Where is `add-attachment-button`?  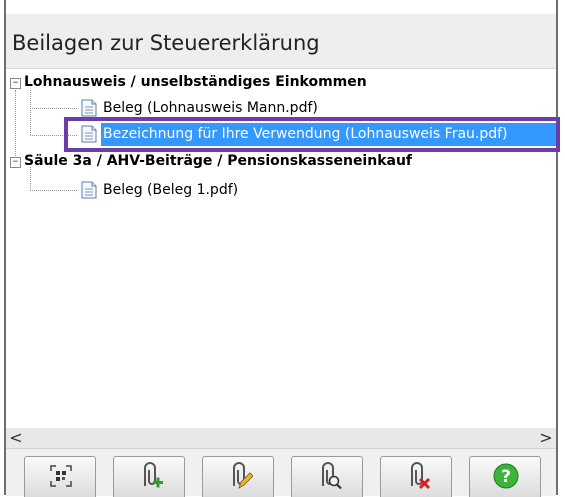 add-attachment-button is located at coordinates (149, 476).